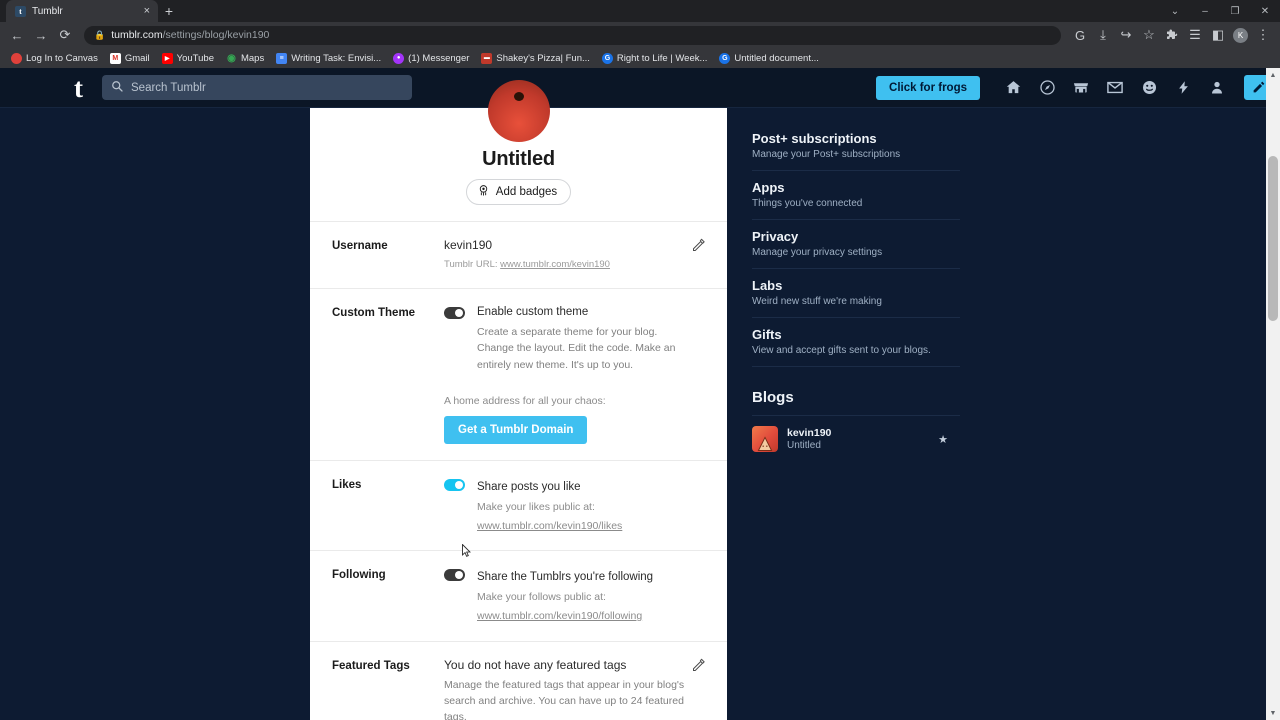  Describe the element at coordinates (856, 293) in the screenshot. I see `sidebar-item-labs: Labs Weird new stuff we're making` at that location.